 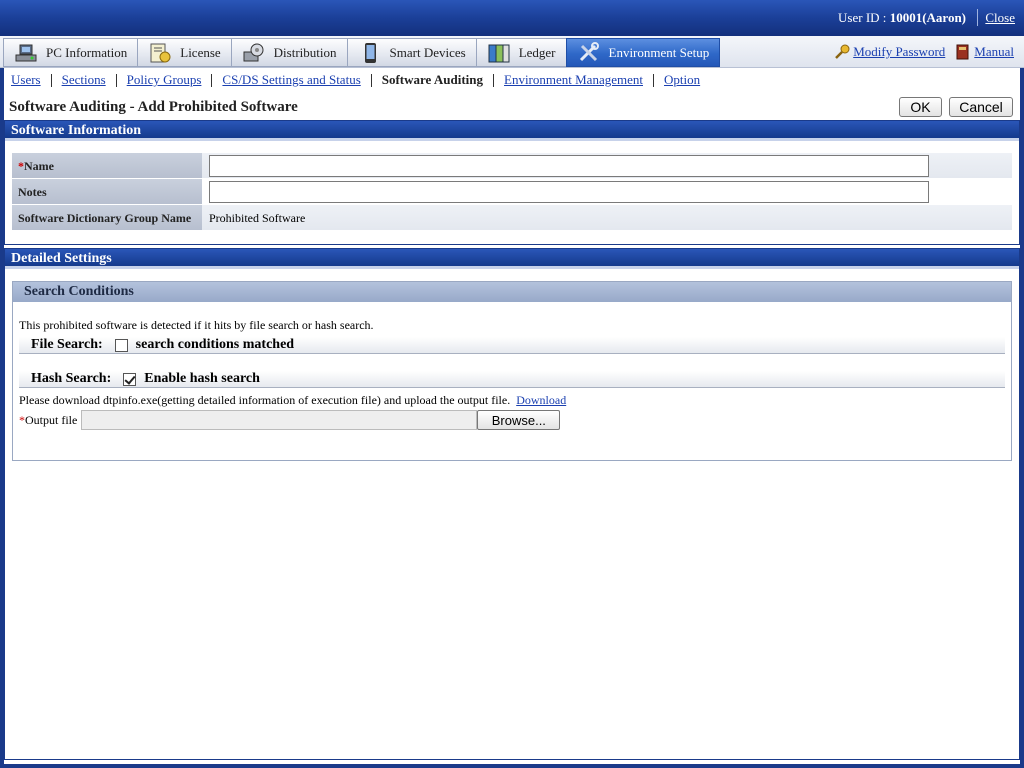 What do you see at coordinates (370, 53) in the screenshot?
I see `smart-device-icon` at bounding box center [370, 53].